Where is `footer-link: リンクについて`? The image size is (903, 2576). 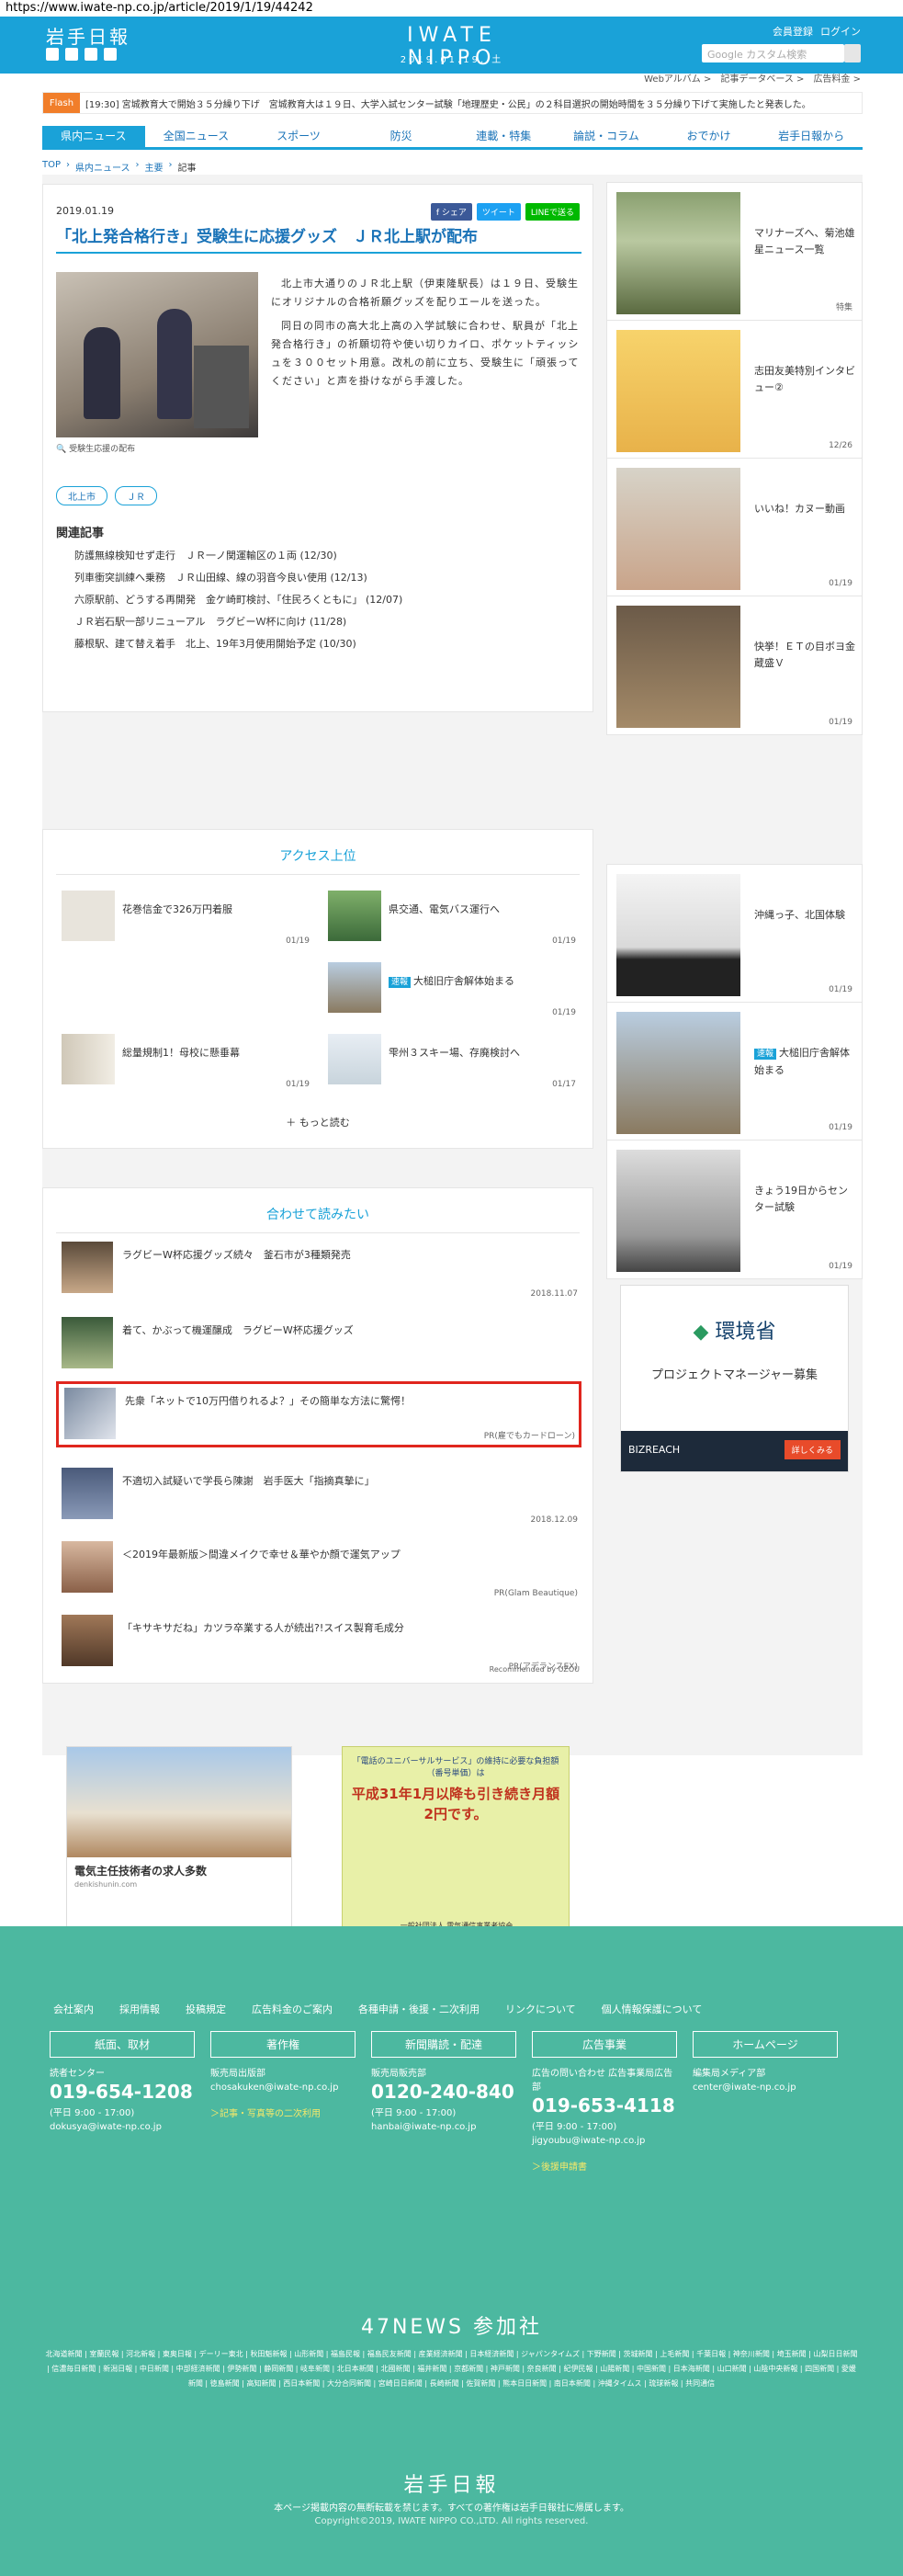
footer-link: リンクについて is located at coordinates (540, 2009).